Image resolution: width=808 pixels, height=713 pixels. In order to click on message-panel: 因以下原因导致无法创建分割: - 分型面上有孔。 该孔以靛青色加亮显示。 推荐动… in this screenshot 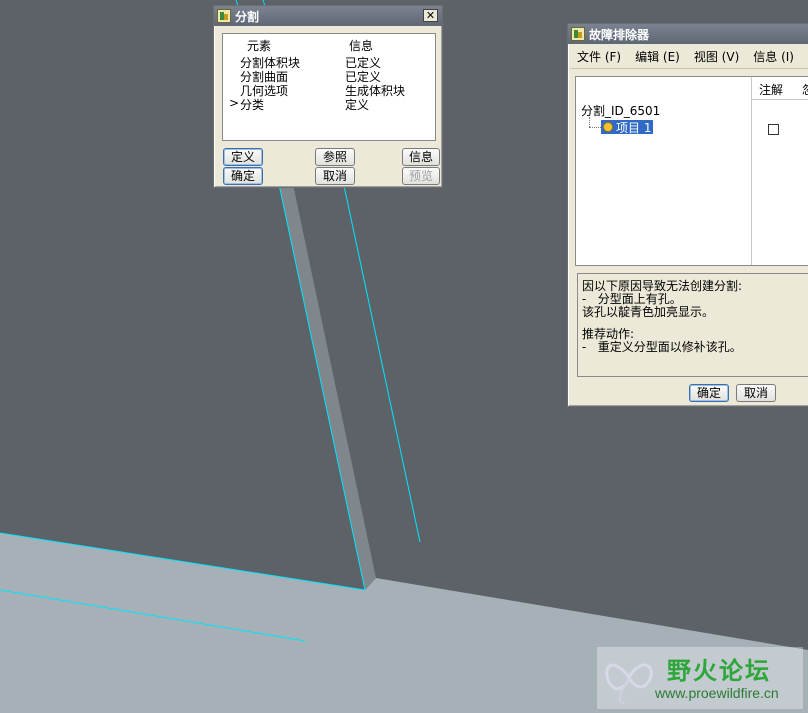, I will do `click(692, 325)`.